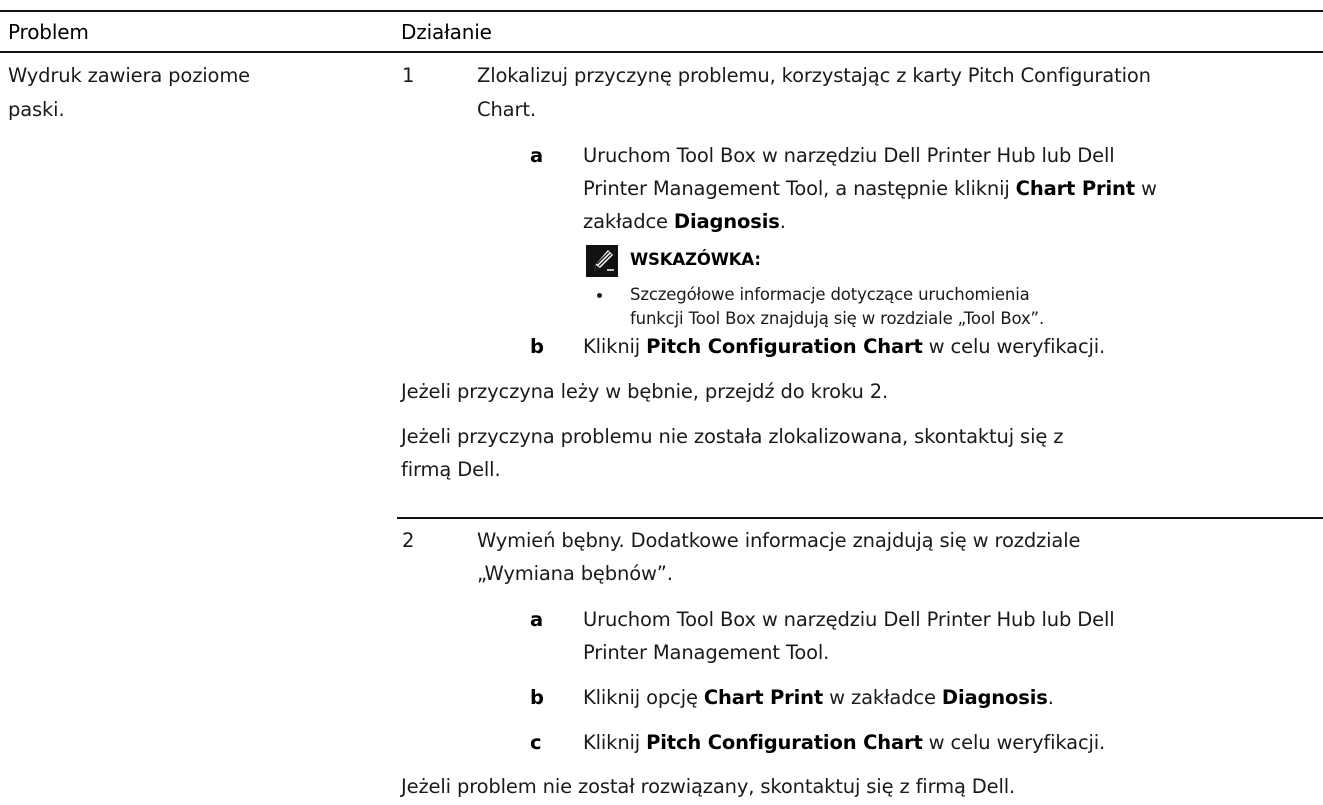  What do you see at coordinates (684, 221) in the screenshot?
I see `step-1a-line3: zakładce Diagnosis.` at bounding box center [684, 221].